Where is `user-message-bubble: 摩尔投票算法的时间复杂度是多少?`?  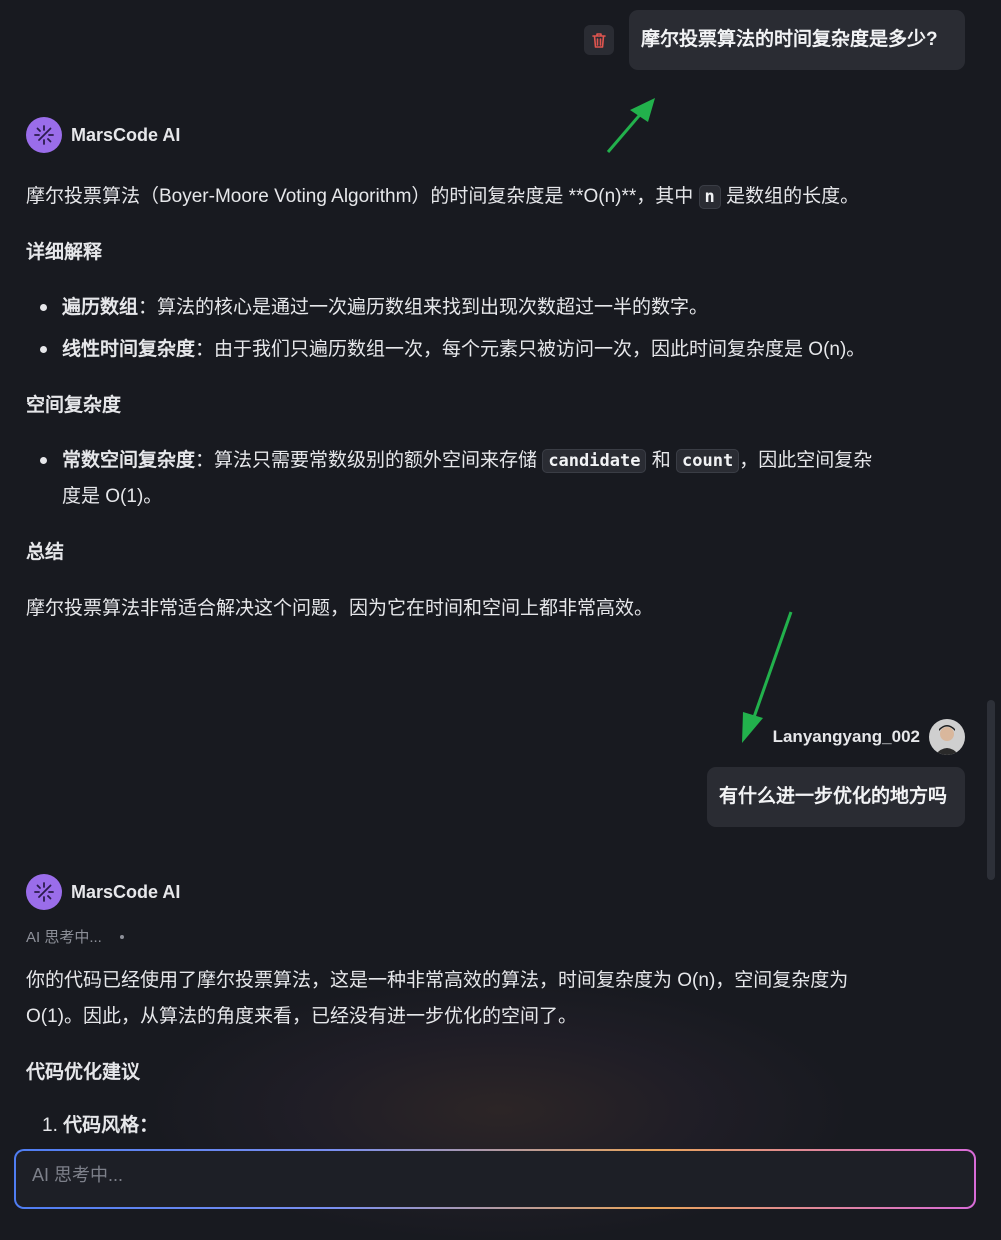
user-message-bubble: 摩尔投票算法的时间复杂度是多少? is located at coordinates (797, 40).